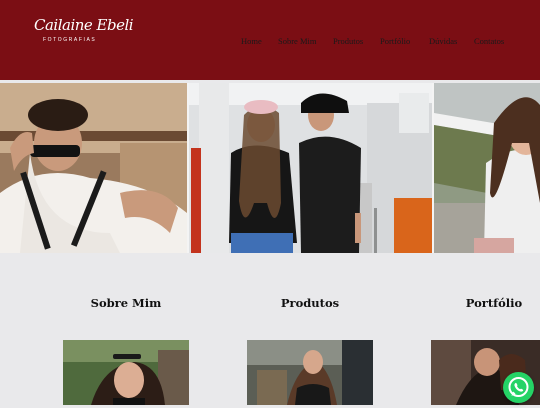 The image size is (540, 408). What do you see at coordinates (93, 168) in the screenshot?
I see `gallery-photo-boy` at bounding box center [93, 168].